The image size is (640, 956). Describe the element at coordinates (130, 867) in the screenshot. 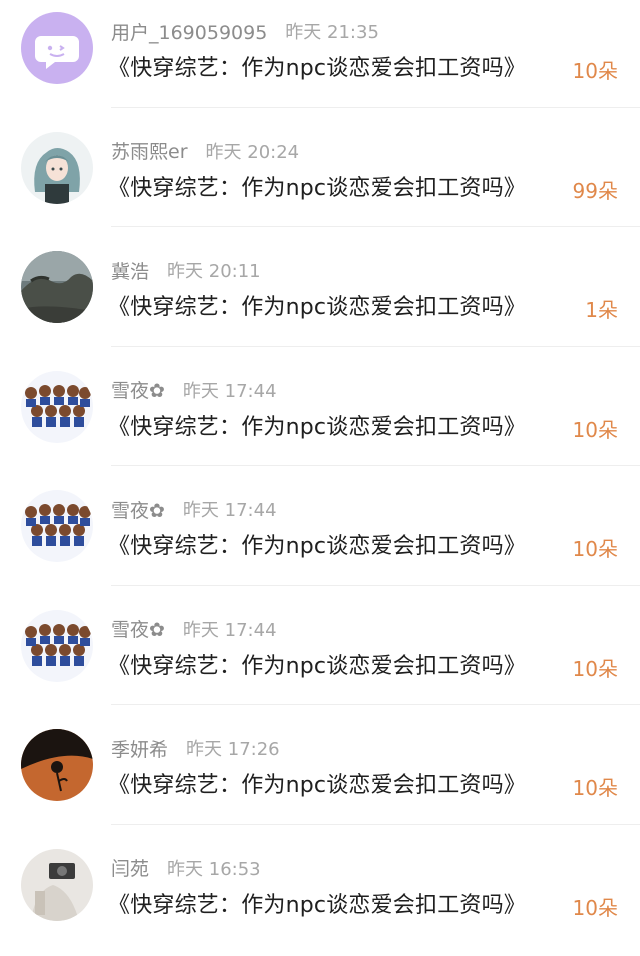

I see `username: 闫苑` at that location.